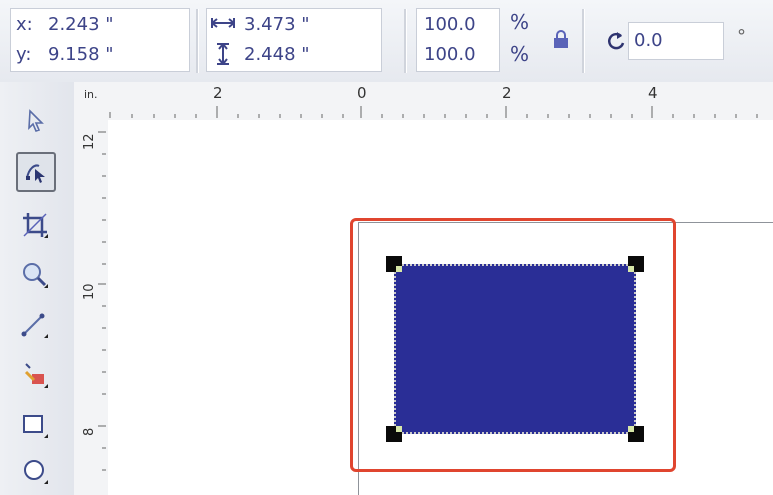  Describe the element at coordinates (36, 122) in the screenshot. I see `pick-tool-icon` at that location.